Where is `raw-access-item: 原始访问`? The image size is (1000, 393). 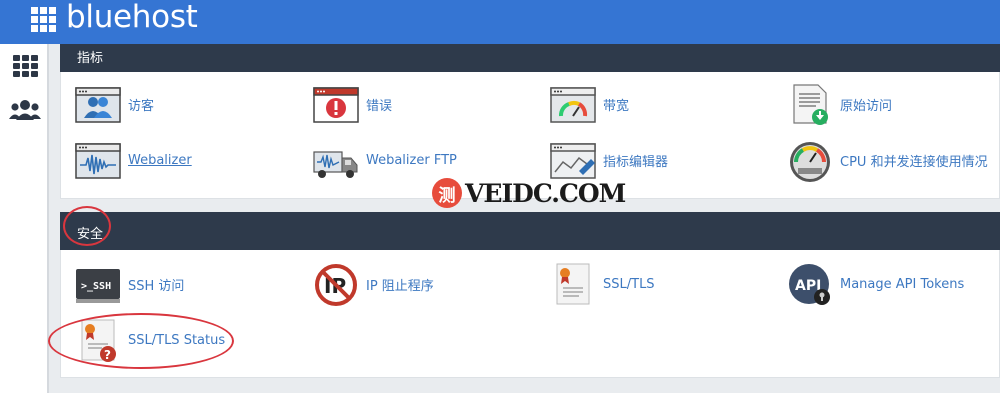
raw-access-item: 原始访问 is located at coordinates (839, 104).